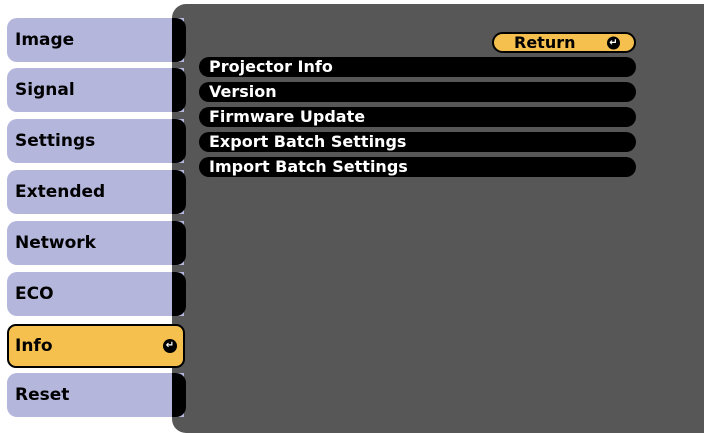 The image size is (704, 433). What do you see at coordinates (60, 192) in the screenshot?
I see `tab-label: Extended` at bounding box center [60, 192].